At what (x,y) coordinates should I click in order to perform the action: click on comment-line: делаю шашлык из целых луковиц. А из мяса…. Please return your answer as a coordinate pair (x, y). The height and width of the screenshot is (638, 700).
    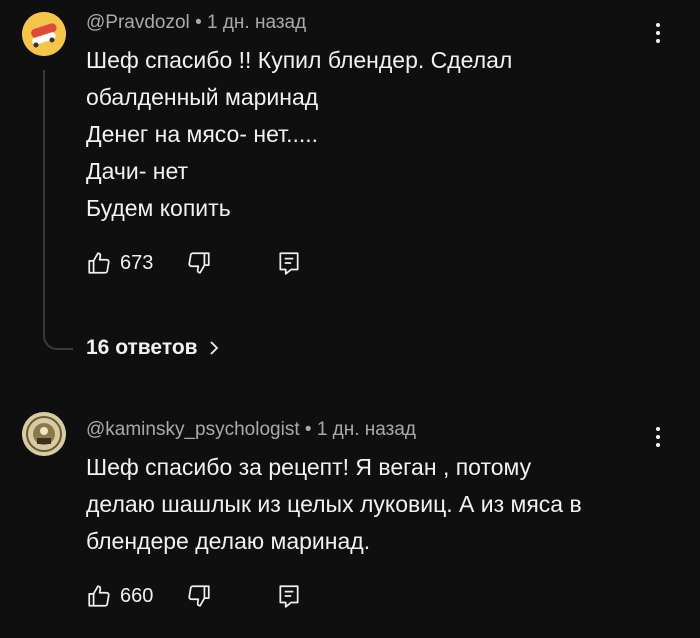
    Looking at the image, I should click on (334, 504).